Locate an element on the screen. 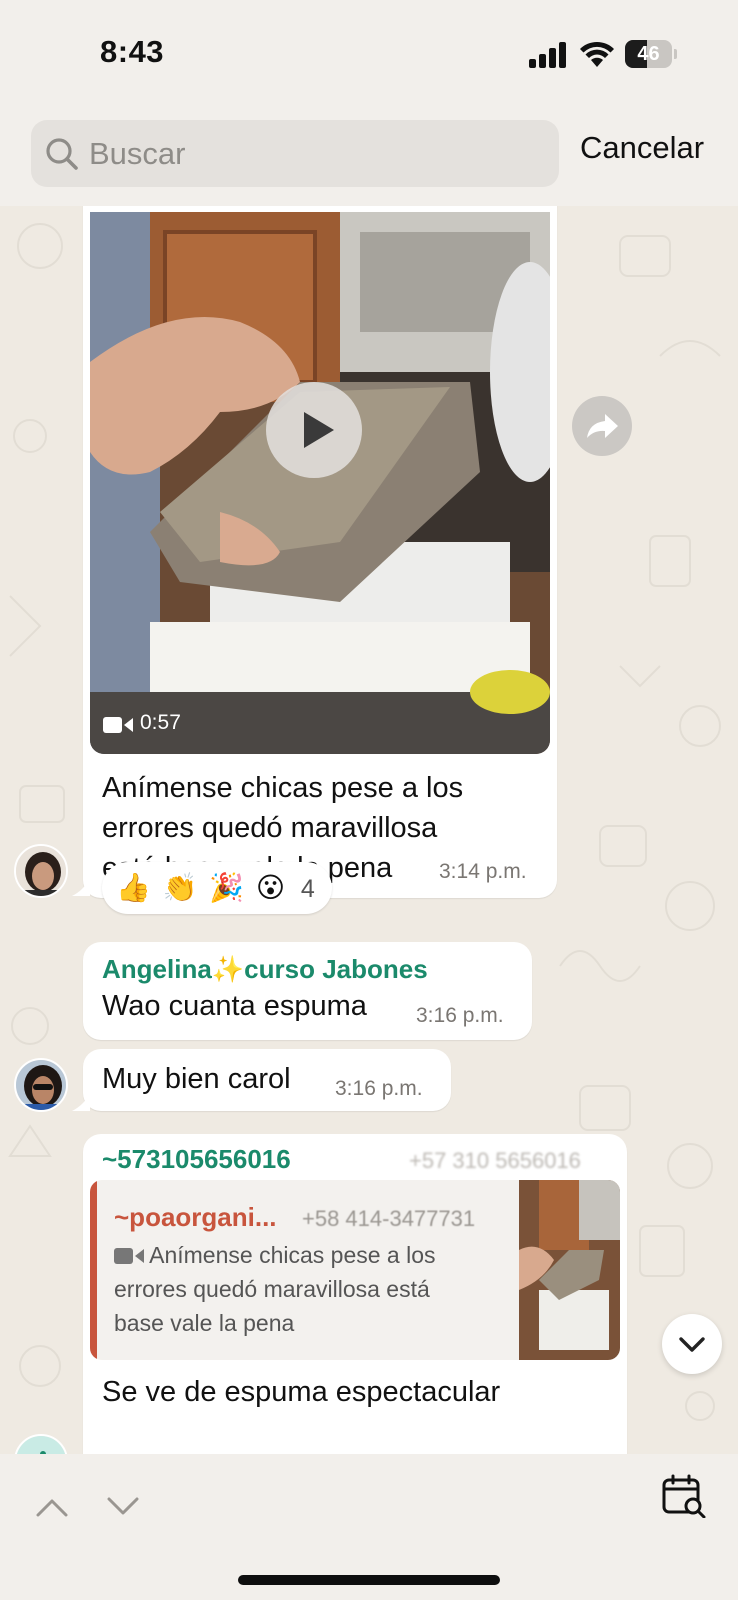 The height and width of the screenshot is (1600, 738). play-button is located at coordinates (314, 430).